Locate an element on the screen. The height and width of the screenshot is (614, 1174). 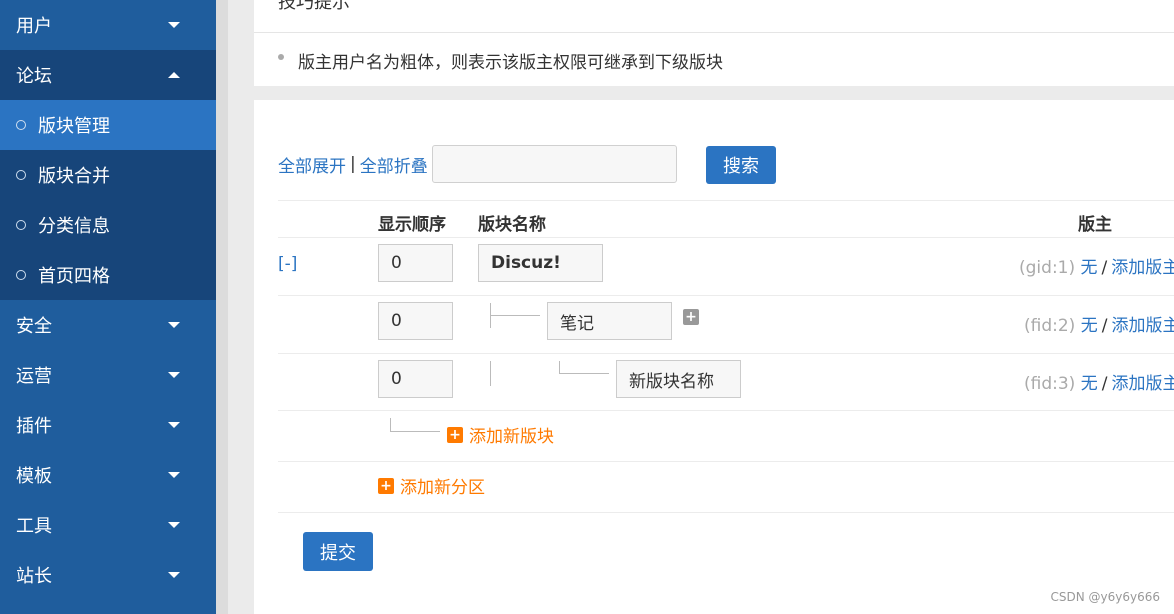
nav-item-security: 安全 is located at coordinates (108, 325).